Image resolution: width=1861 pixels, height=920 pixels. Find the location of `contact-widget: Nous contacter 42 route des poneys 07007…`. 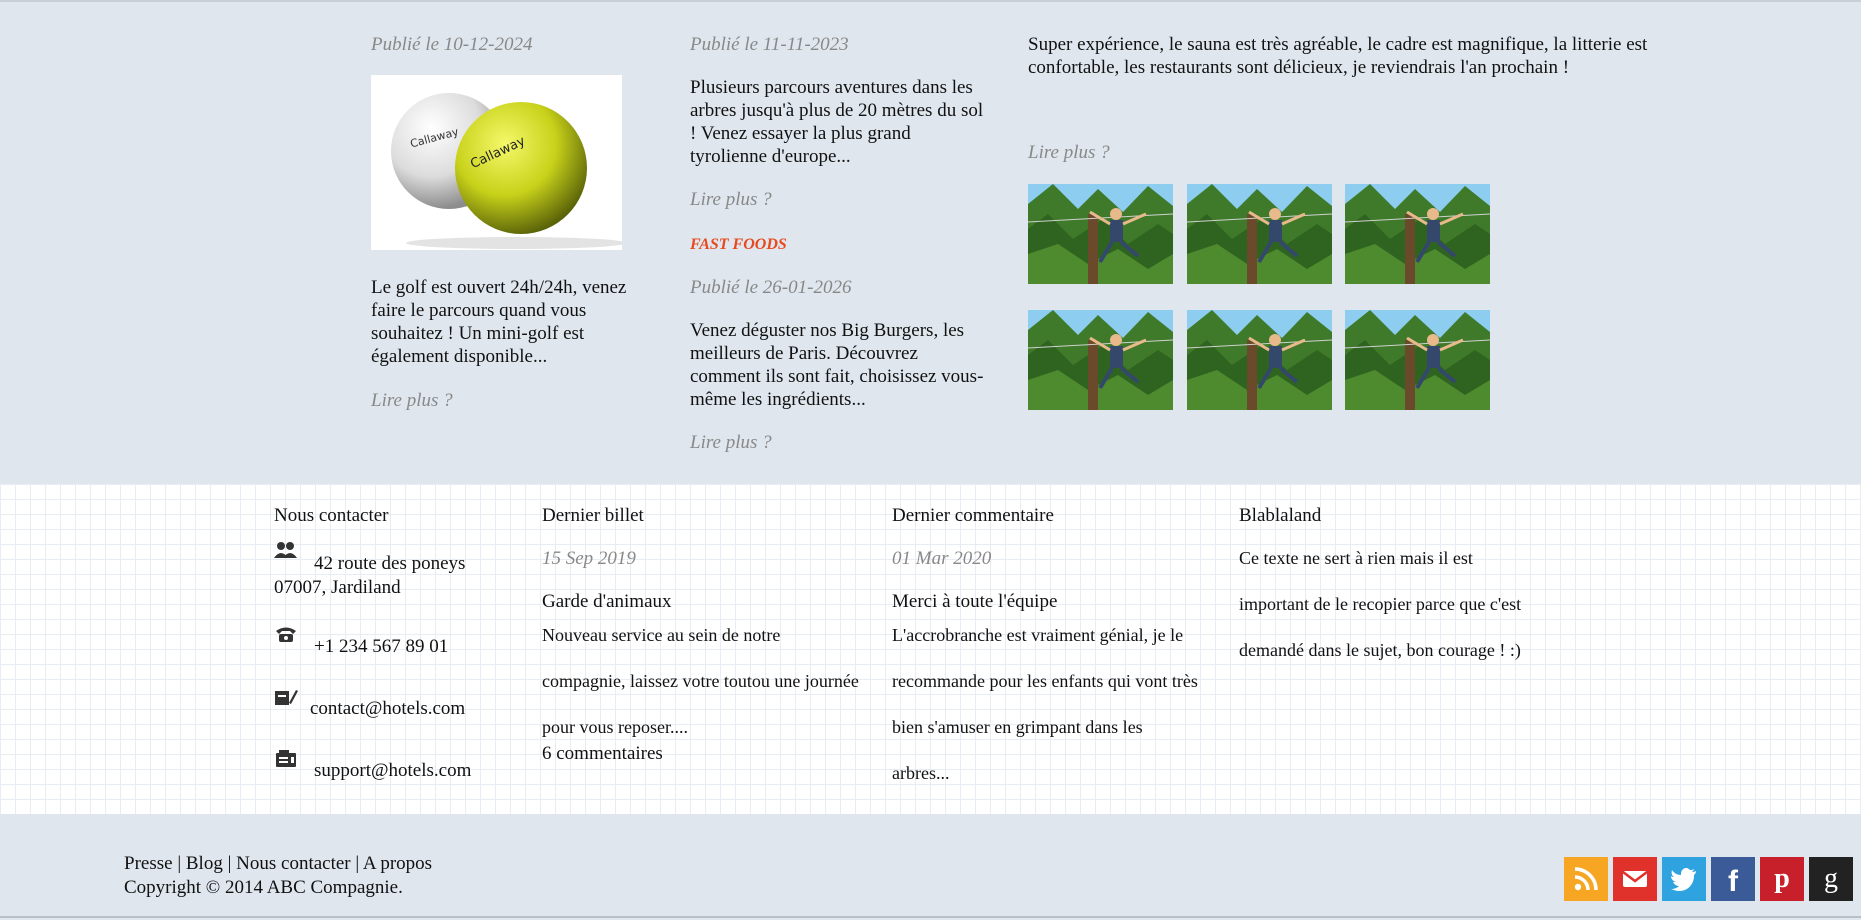

contact-widget: Nous contacter 42 route des poneys 07007… is located at coordinates (394, 643).